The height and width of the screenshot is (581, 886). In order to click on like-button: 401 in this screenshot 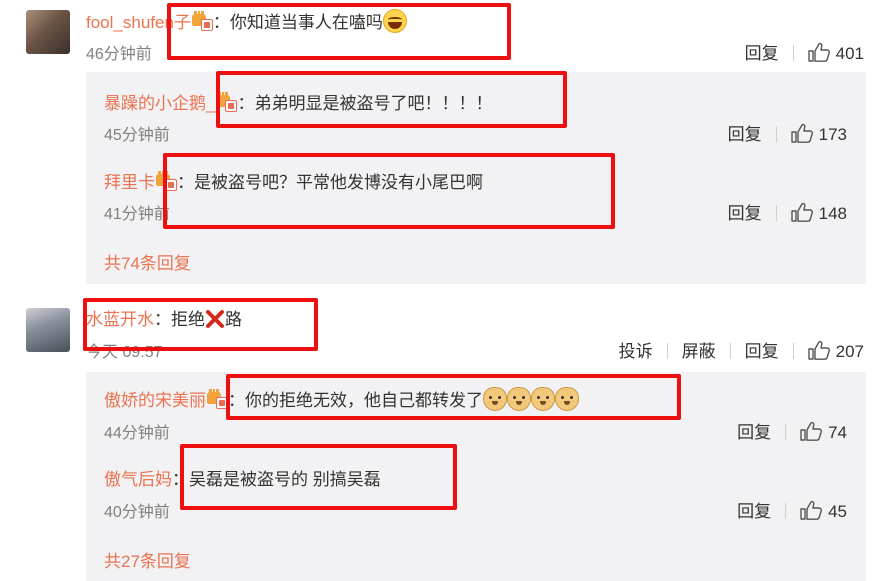, I will do `click(836, 53)`.